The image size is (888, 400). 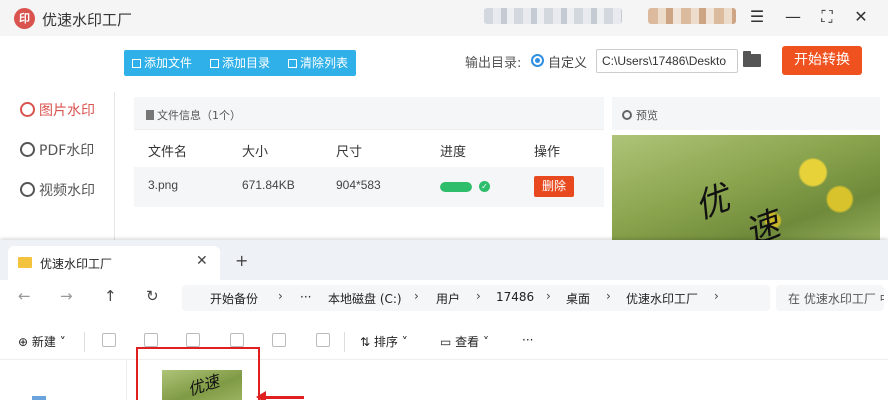 I want to click on tab-title: 优速水印工厂, so click(x=76, y=264).